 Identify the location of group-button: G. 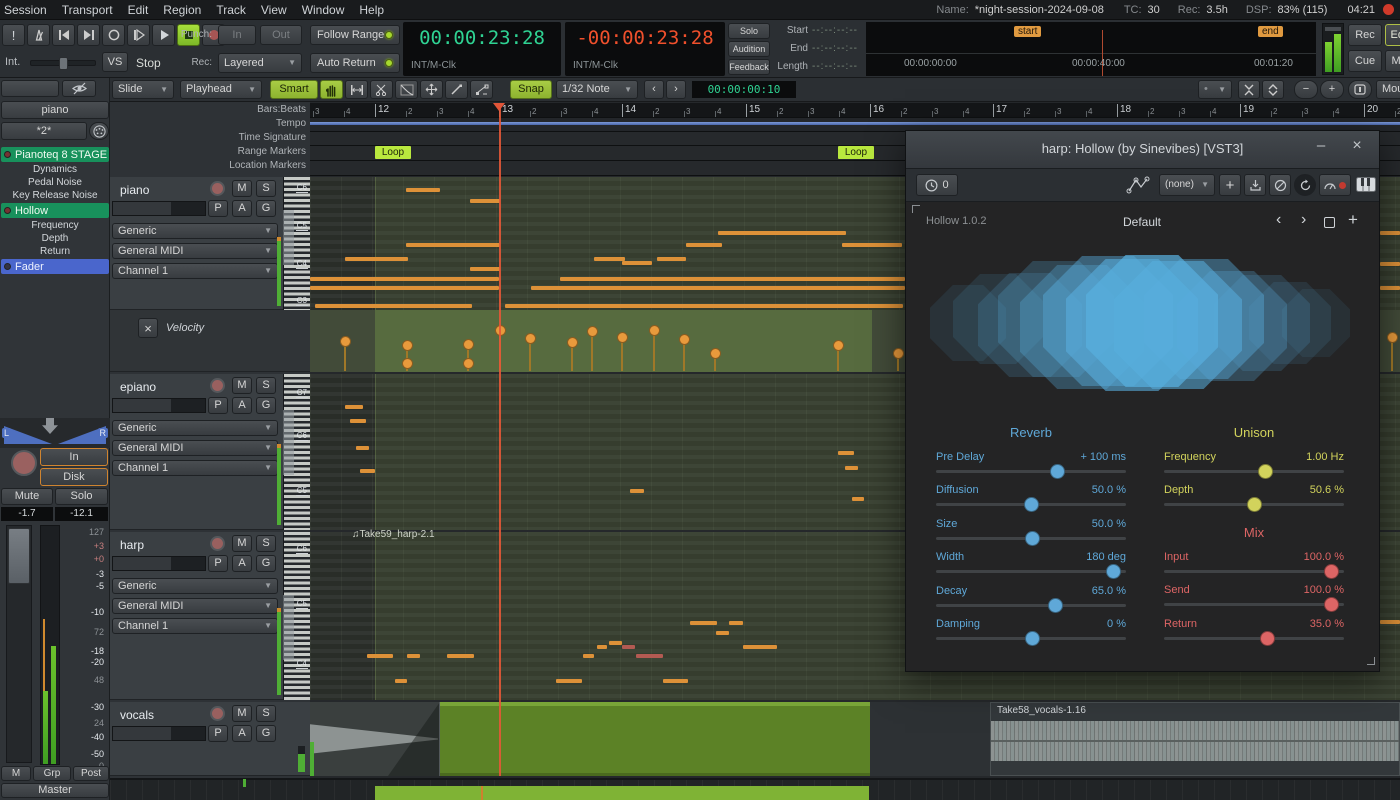
(266, 563).